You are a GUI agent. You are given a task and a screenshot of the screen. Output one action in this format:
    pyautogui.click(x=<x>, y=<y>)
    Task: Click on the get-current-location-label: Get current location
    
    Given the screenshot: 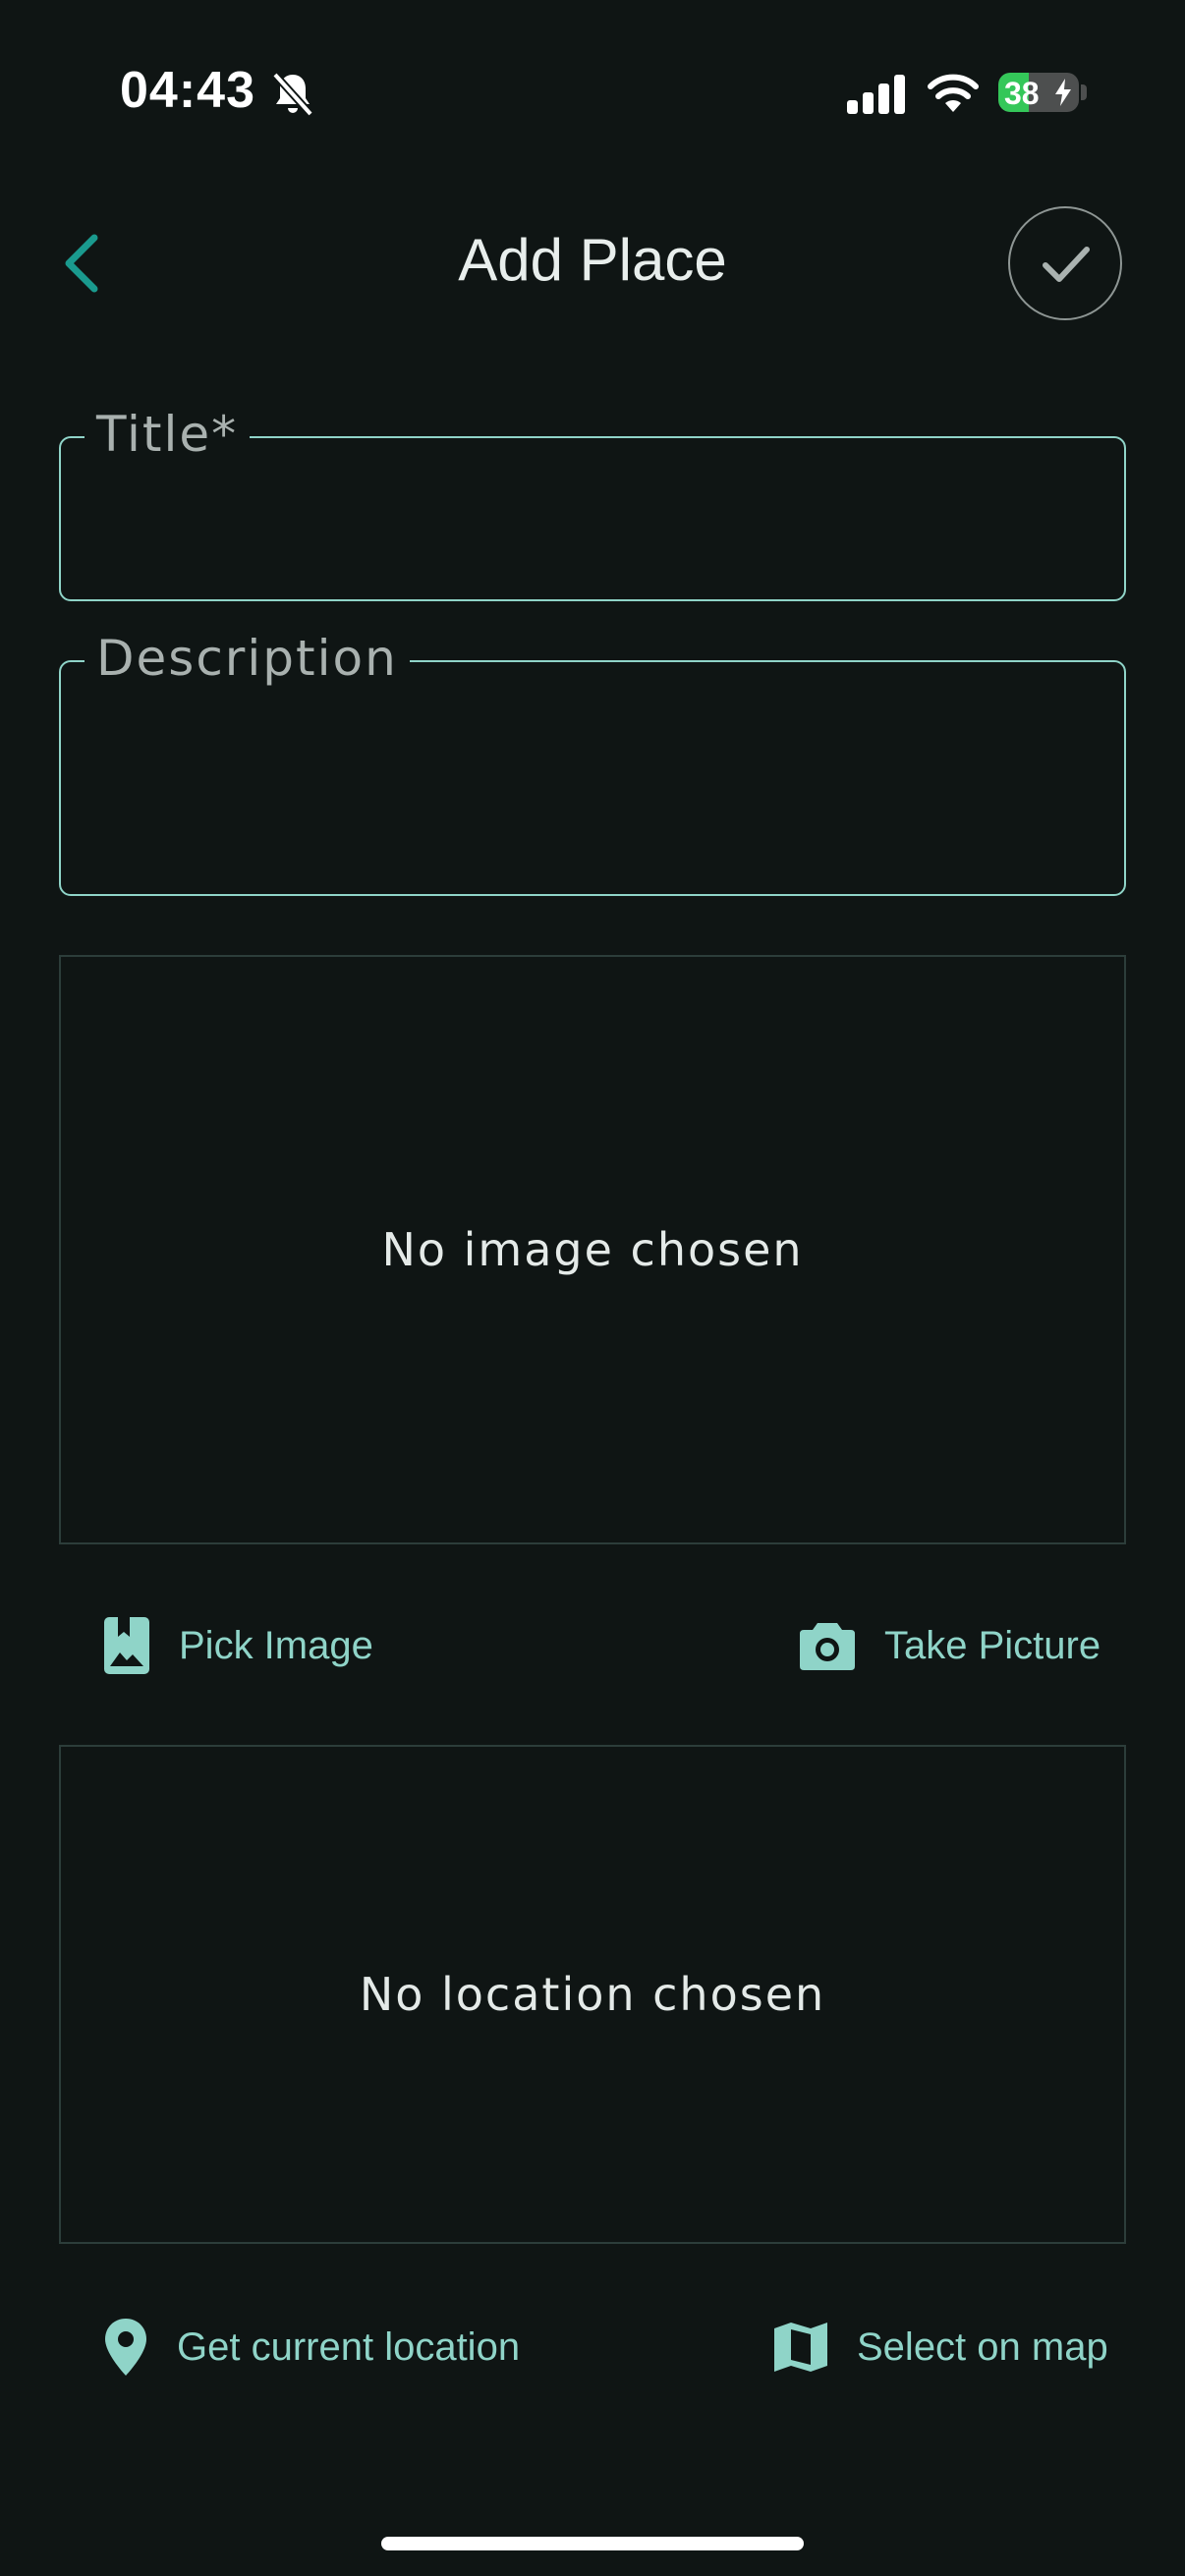 What is the action you would take?
    pyautogui.click(x=349, y=2346)
    